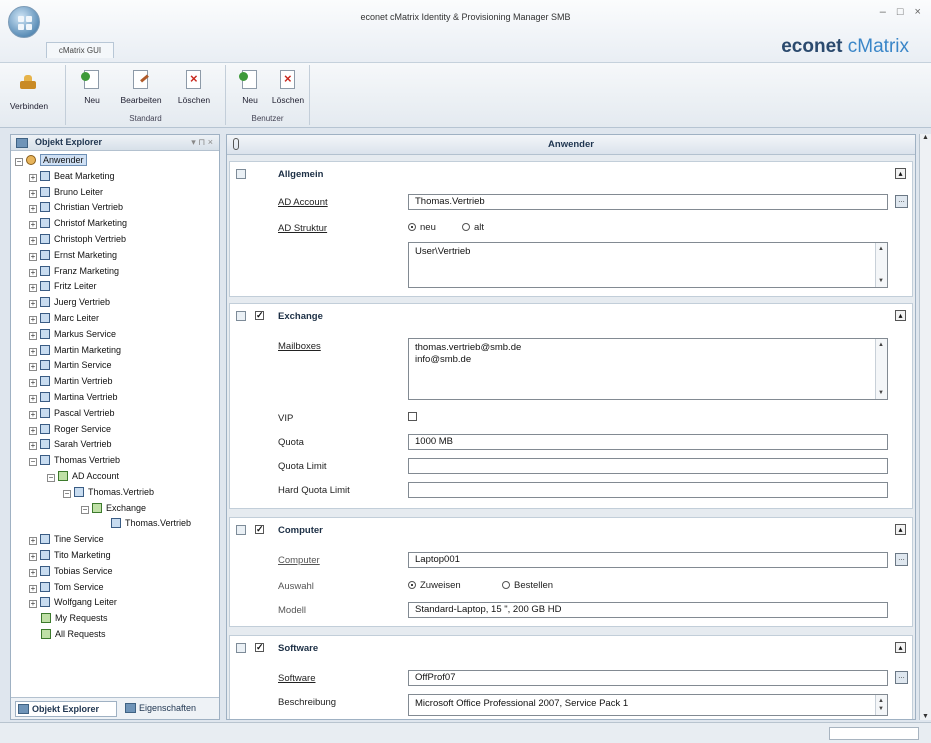  What do you see at coordinates (473, 227) in the screenshot?
I see `radio-old: alt` at bounding box center [473, 227].